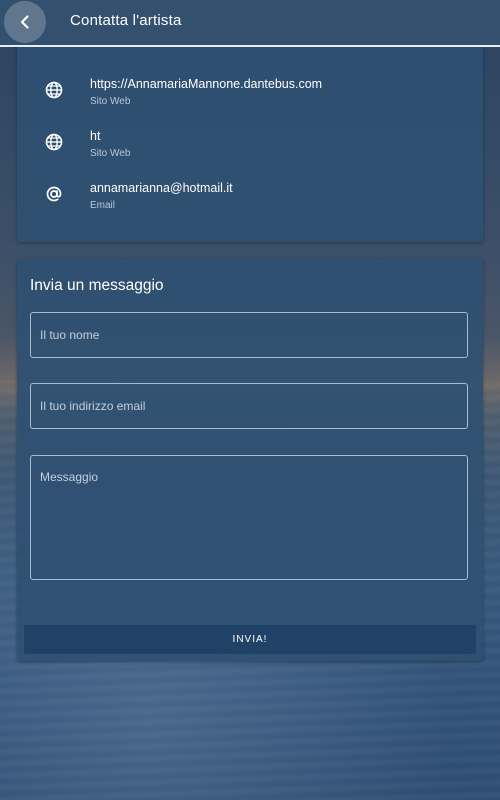 Image resolution: width=500 pixels, height=800 pixels. What do you see at coordinates (97, 285) in the screenshot?
I see `form-title: Invia un messaggio` at bounding box center [97, 285].